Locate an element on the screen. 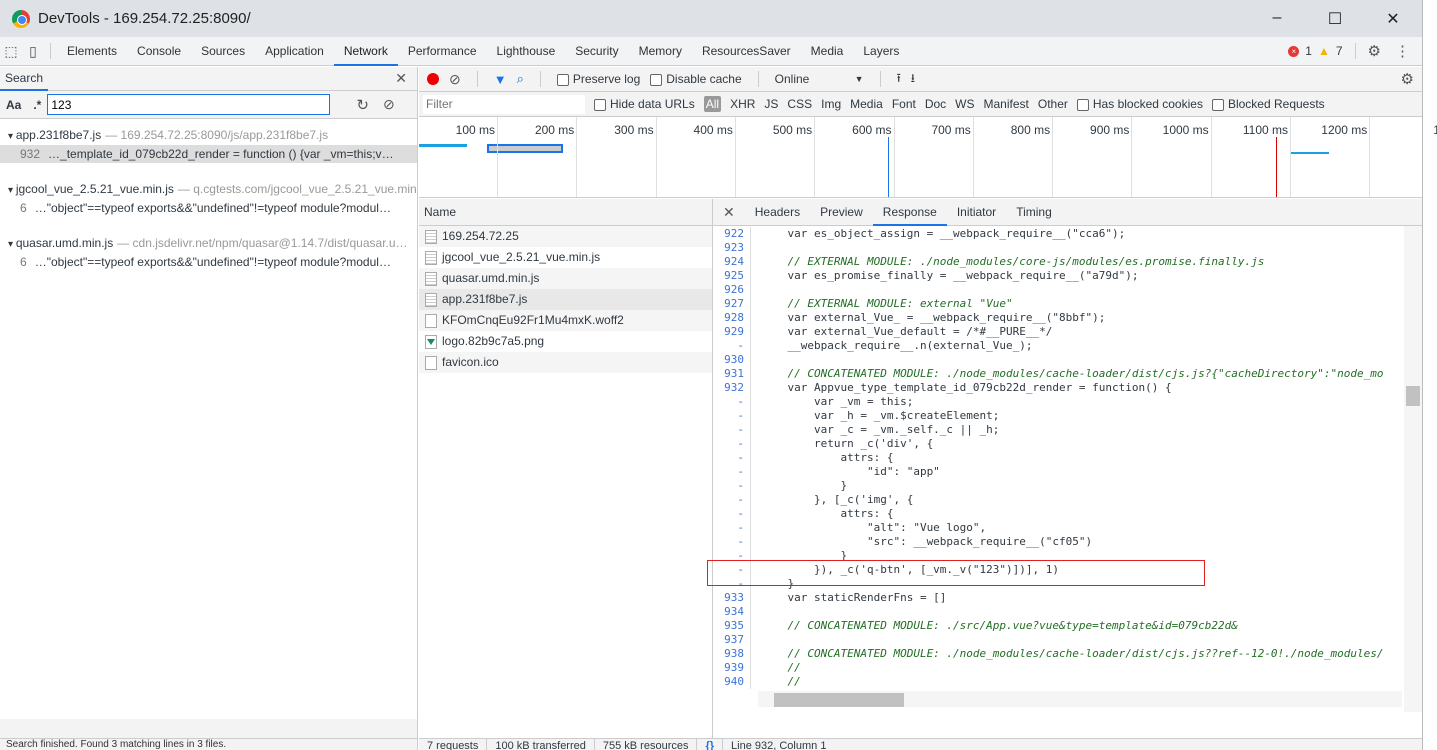  filter-type-ws: WS is located at coordinates (964, 104).